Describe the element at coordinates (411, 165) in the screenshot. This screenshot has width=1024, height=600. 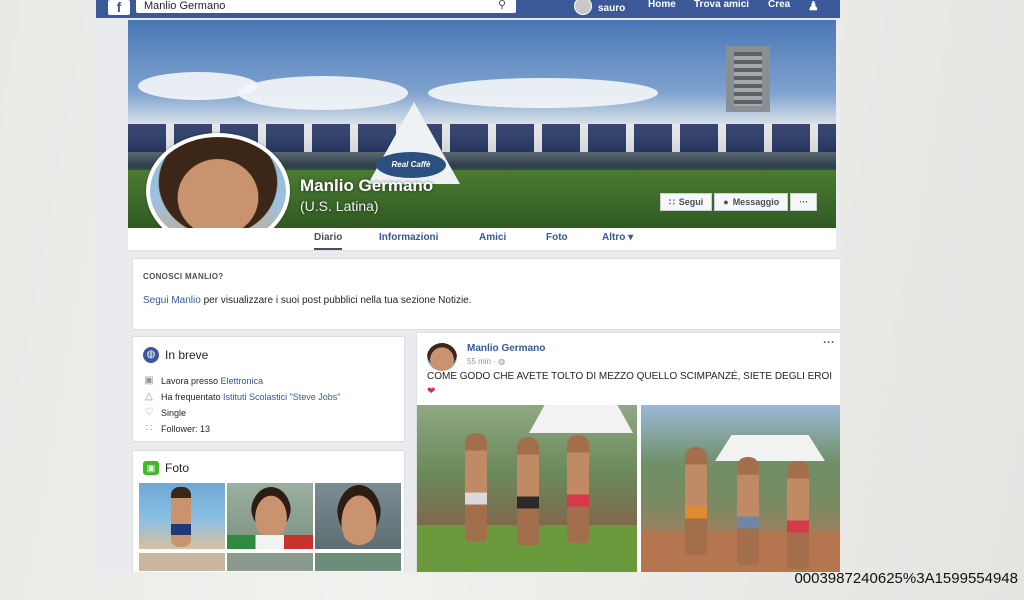
I see `sponsor-logo: Real Caffè` at that location.